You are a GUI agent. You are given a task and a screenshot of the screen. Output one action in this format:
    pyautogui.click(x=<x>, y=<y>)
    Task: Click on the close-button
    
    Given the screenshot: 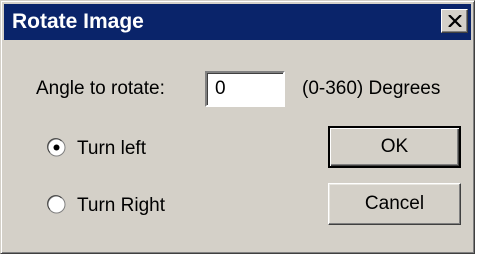 What is the action you would take?
    pyautogui.click(x=454, y=21)
    